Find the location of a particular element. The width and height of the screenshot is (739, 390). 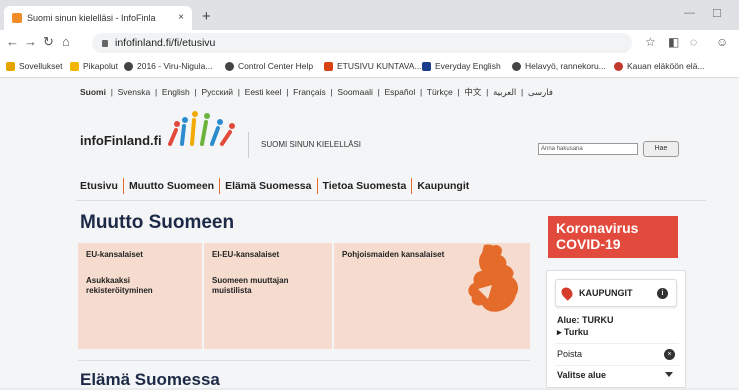

remove-icon: × is located at coordinates (669, 354).